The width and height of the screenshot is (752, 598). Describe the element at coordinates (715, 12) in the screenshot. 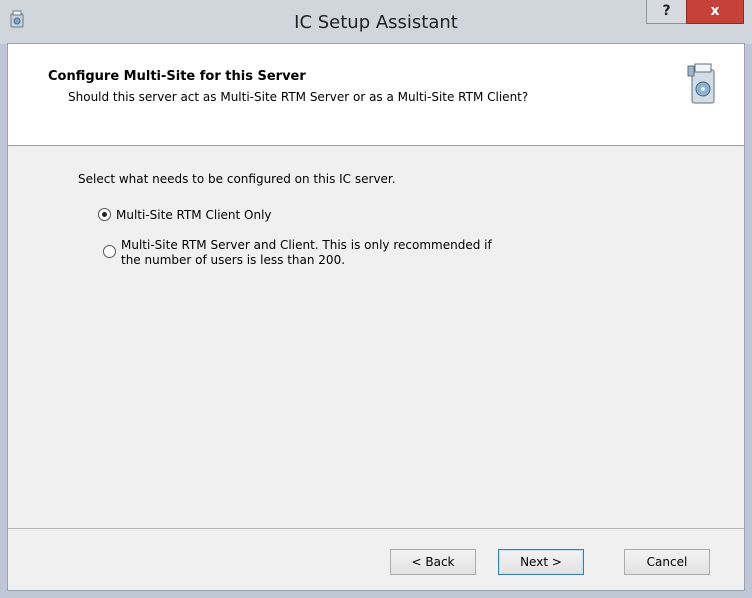

I see `close-button: x` at that location.